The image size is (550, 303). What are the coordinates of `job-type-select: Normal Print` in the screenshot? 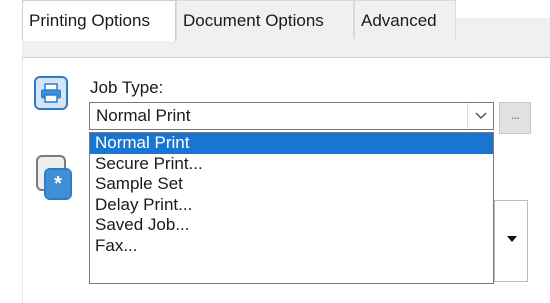 It's located at (291, 116).